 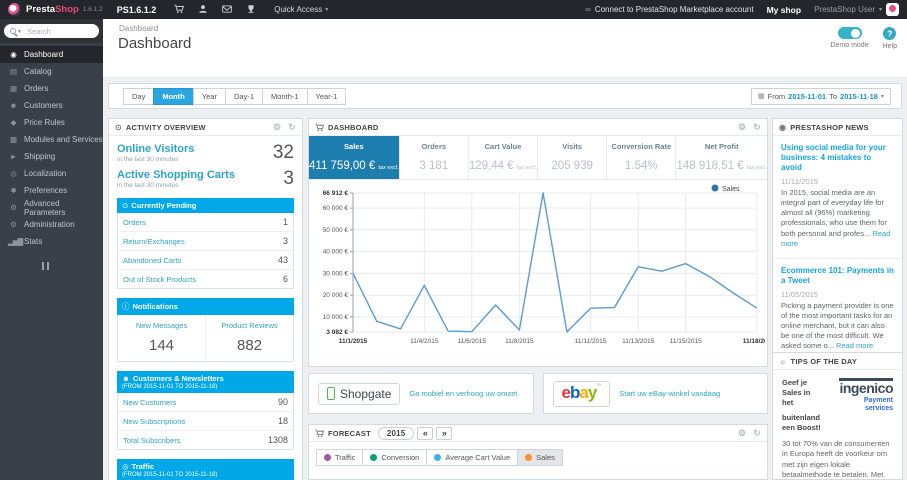 What do you see at coordinates (51, 88) in the screenshot?
I see `sidebar-item-orders: ▦ Orders` at bounding box center [51, 88].